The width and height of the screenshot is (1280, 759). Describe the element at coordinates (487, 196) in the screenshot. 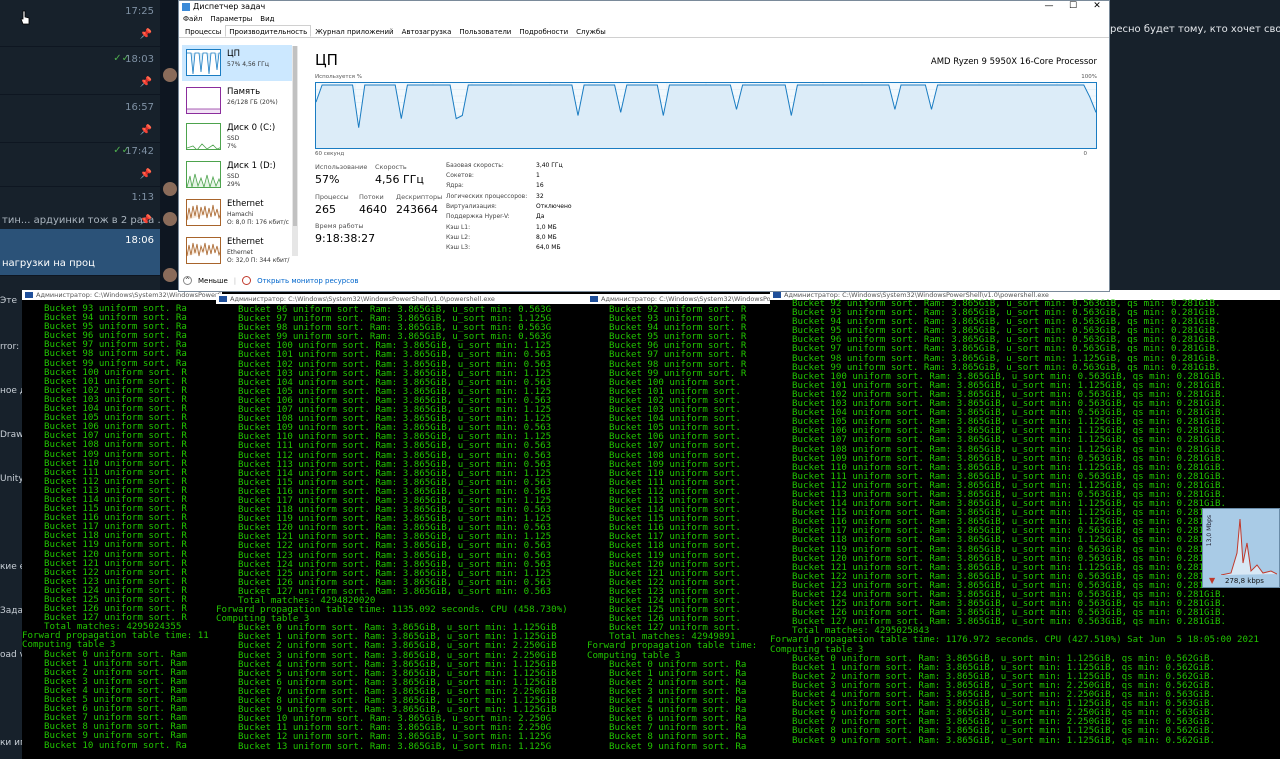

I see `spec-key: Логических процессоров:` at that location.